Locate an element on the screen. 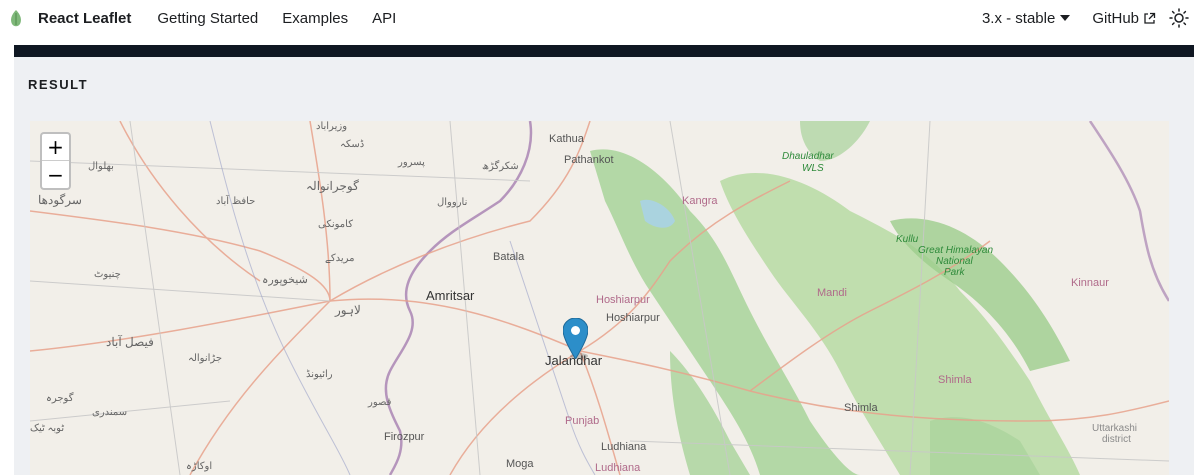 This screenshot has width=1194, height=475. version-dropdown: 3.x - stable is located at coordinates (1026, 18).